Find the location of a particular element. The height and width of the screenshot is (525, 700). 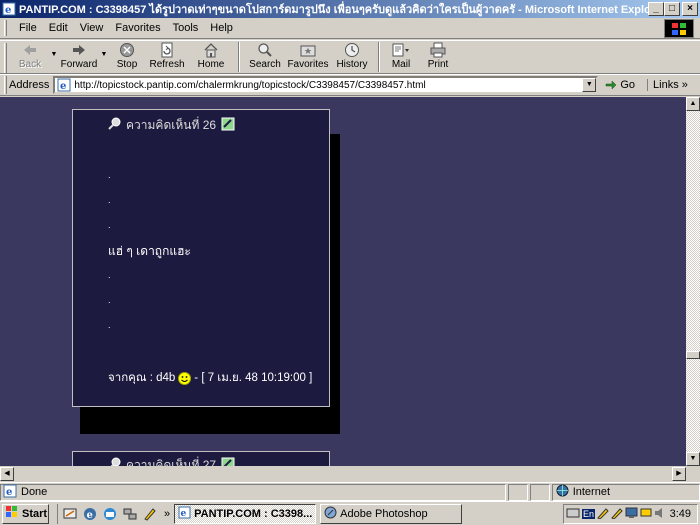

mail-button: Mail is located at coordinates (401, 57).